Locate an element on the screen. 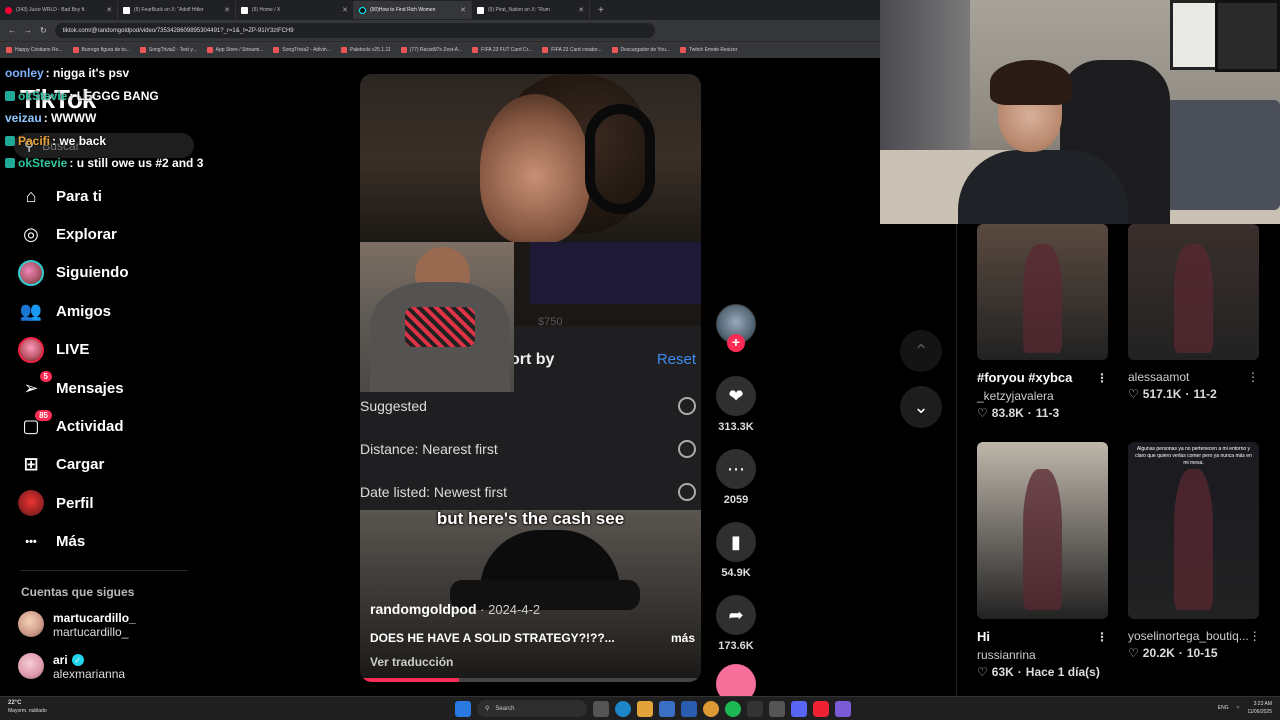  clock: 3:23 AM 11/06/2025 is located at coordinates (1259, 708).